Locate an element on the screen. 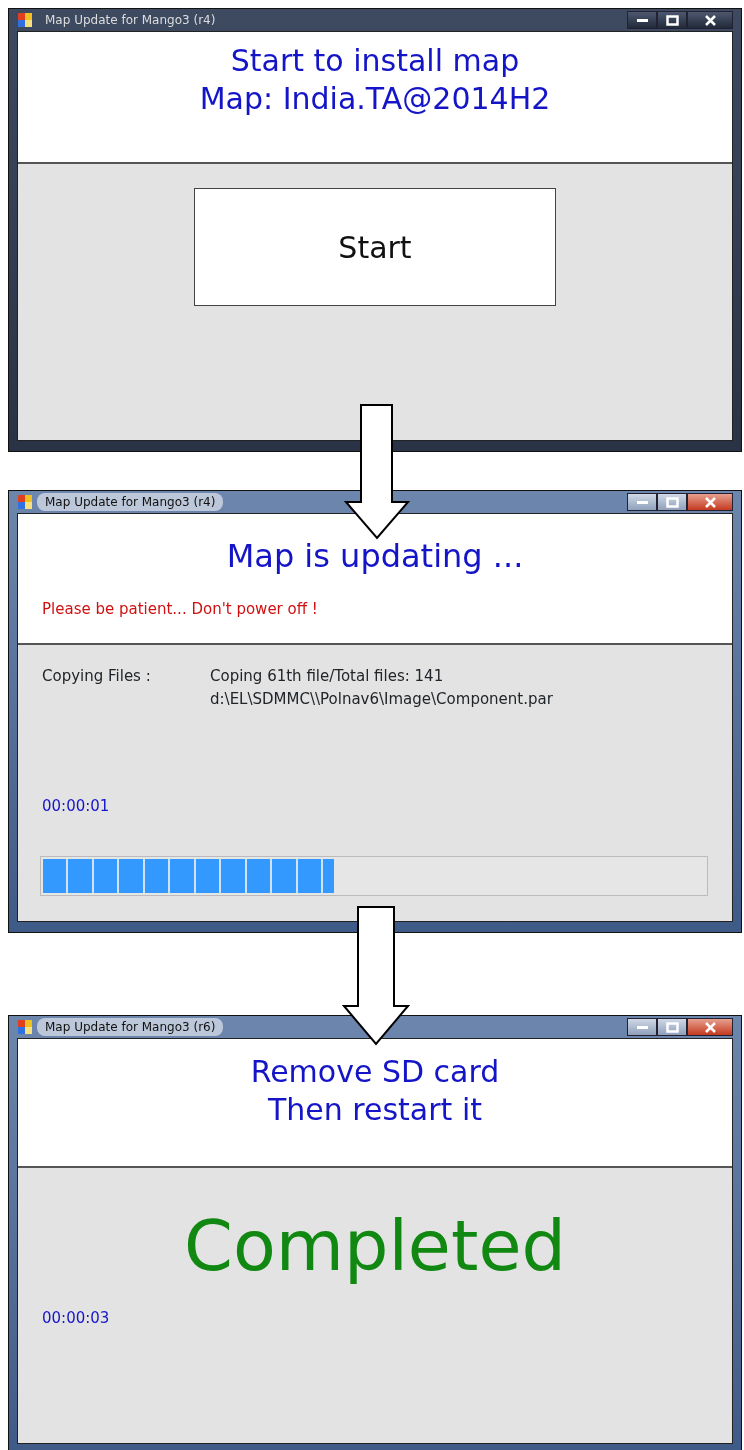 This screenshot has height=1450, width=744. warning-text: Please be patient... Don't power off ! is located at coordinates (180, 609).